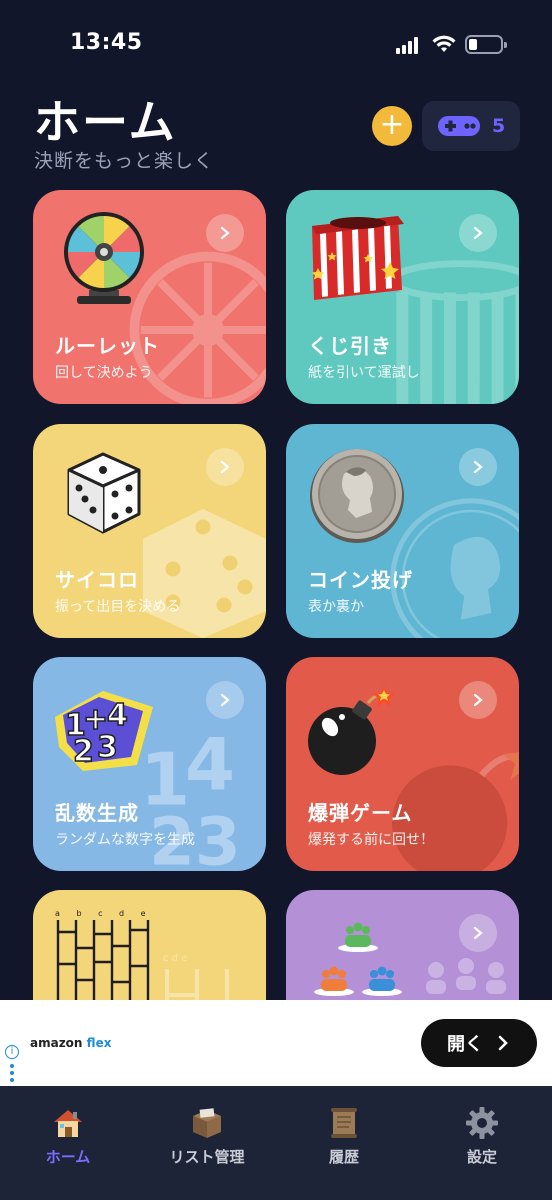 The image size is (552, 1200). I want to click on tab-list-management: リスト管理, so click(207, 1136).